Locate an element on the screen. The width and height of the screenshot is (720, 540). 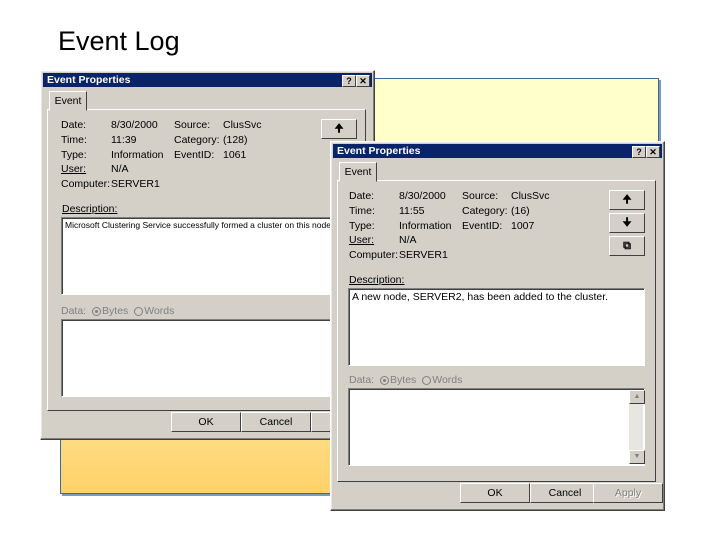
copy-icon: ⧉ is located at coordinates (627, 246).